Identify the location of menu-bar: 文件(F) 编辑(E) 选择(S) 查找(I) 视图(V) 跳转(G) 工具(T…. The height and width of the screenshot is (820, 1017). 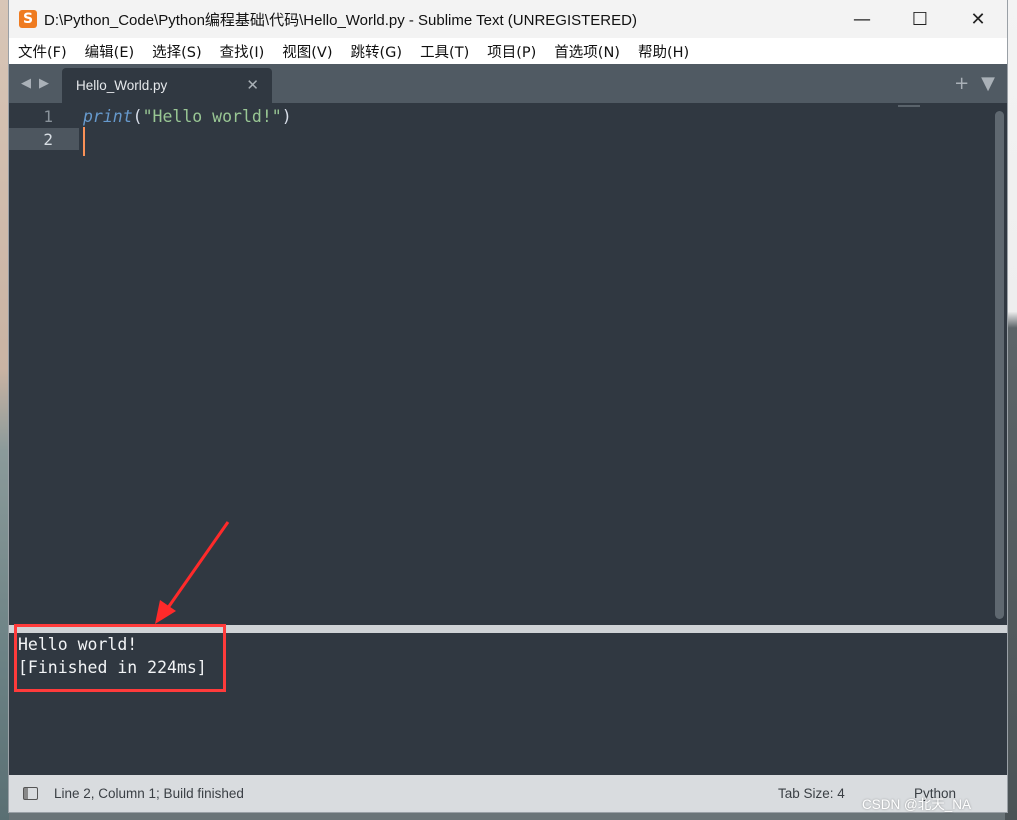
(508, 51).